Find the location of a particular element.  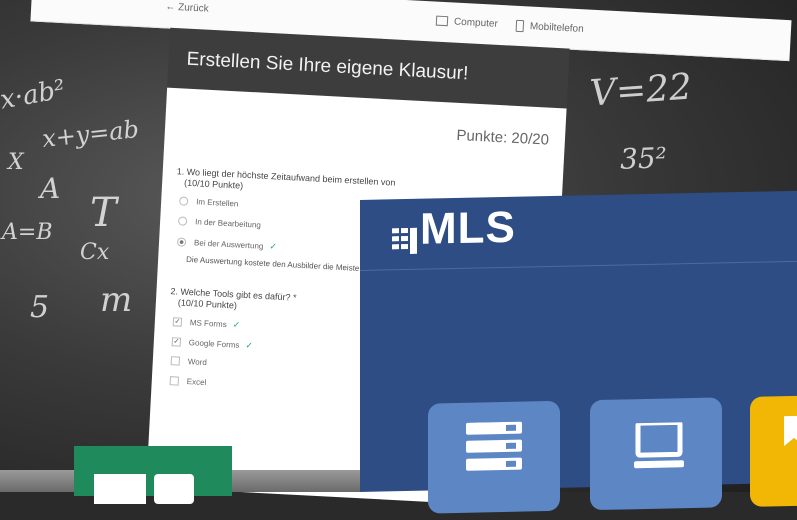

q1-option-2-label: In der Bearbeitung is located at coordinates (228, 223).